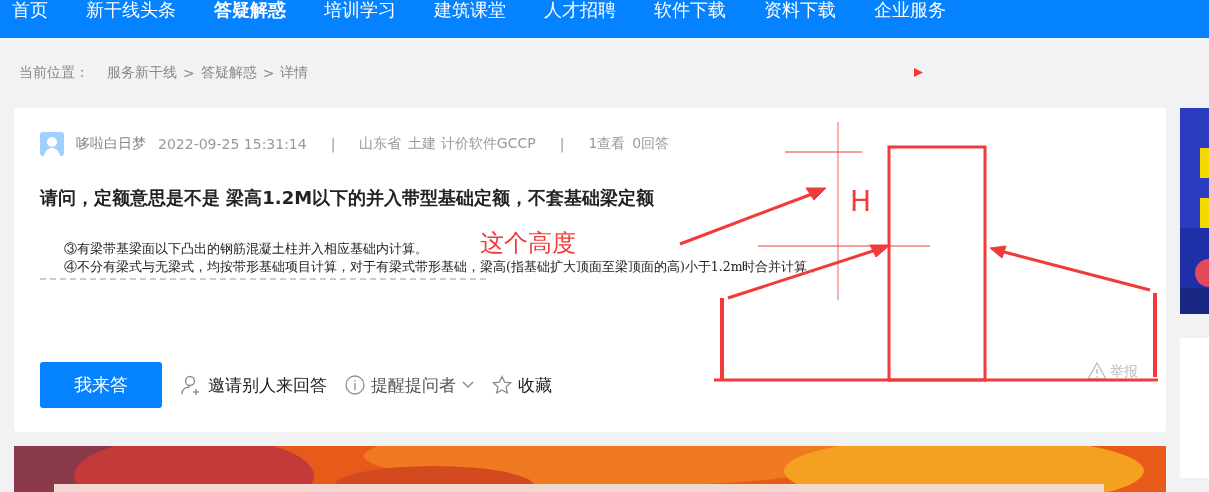 The width and height of the screenshot is (1209, 492). I want to click on document-text: ④不分有梁式与无梁式，均按带形基础项目计算，对于有梁式带形基础，梁高(指基础扩大顶面至梁顶面的高)小于1.2m时合并计算，, so click(442, 267).